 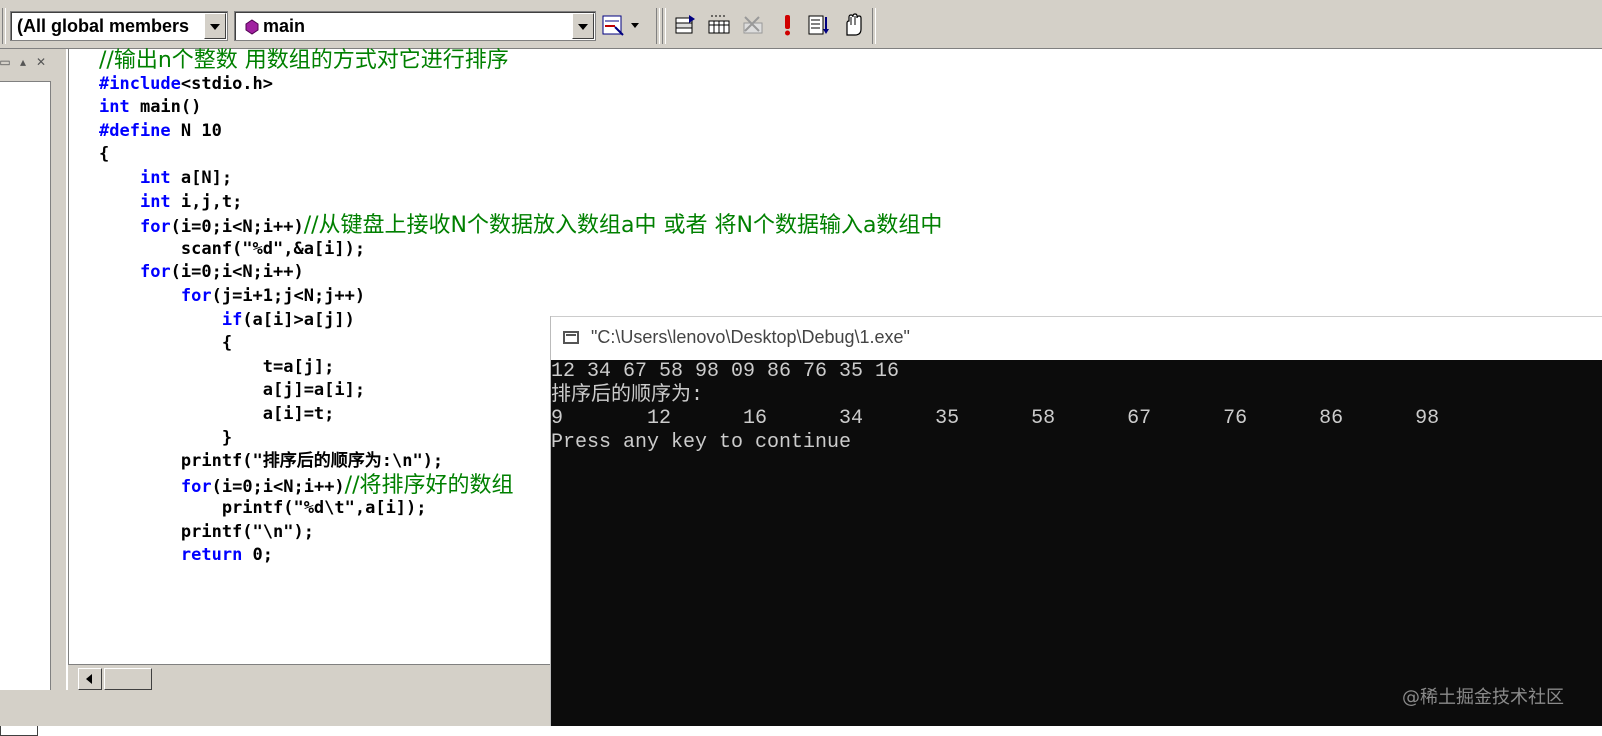 What do you see at coordinates (520, 179) in the screenshot?
I see `code-line: int a[N];` at bounding box center [520, 179].